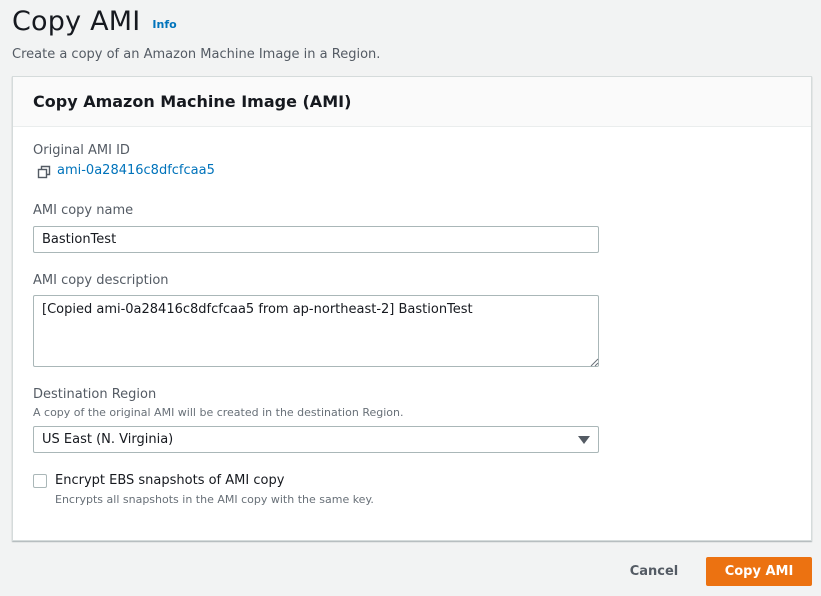 The height and width of the screenshot is (596, 821). What do you see at coordinates (170, 480) in the screenshot?
I see `encrypt-ebs-label: Encrypt EBS snapshots of AMI copy` at bounding box center [170, 480].